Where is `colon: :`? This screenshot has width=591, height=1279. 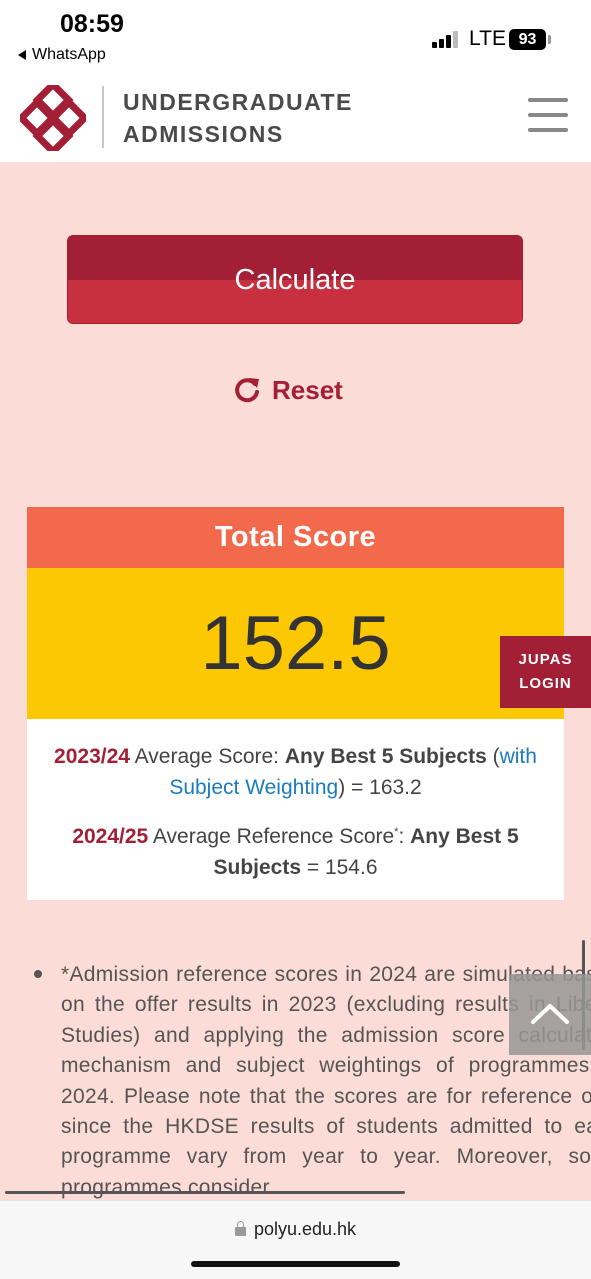
colon: : is located at coordinates (404, 836).